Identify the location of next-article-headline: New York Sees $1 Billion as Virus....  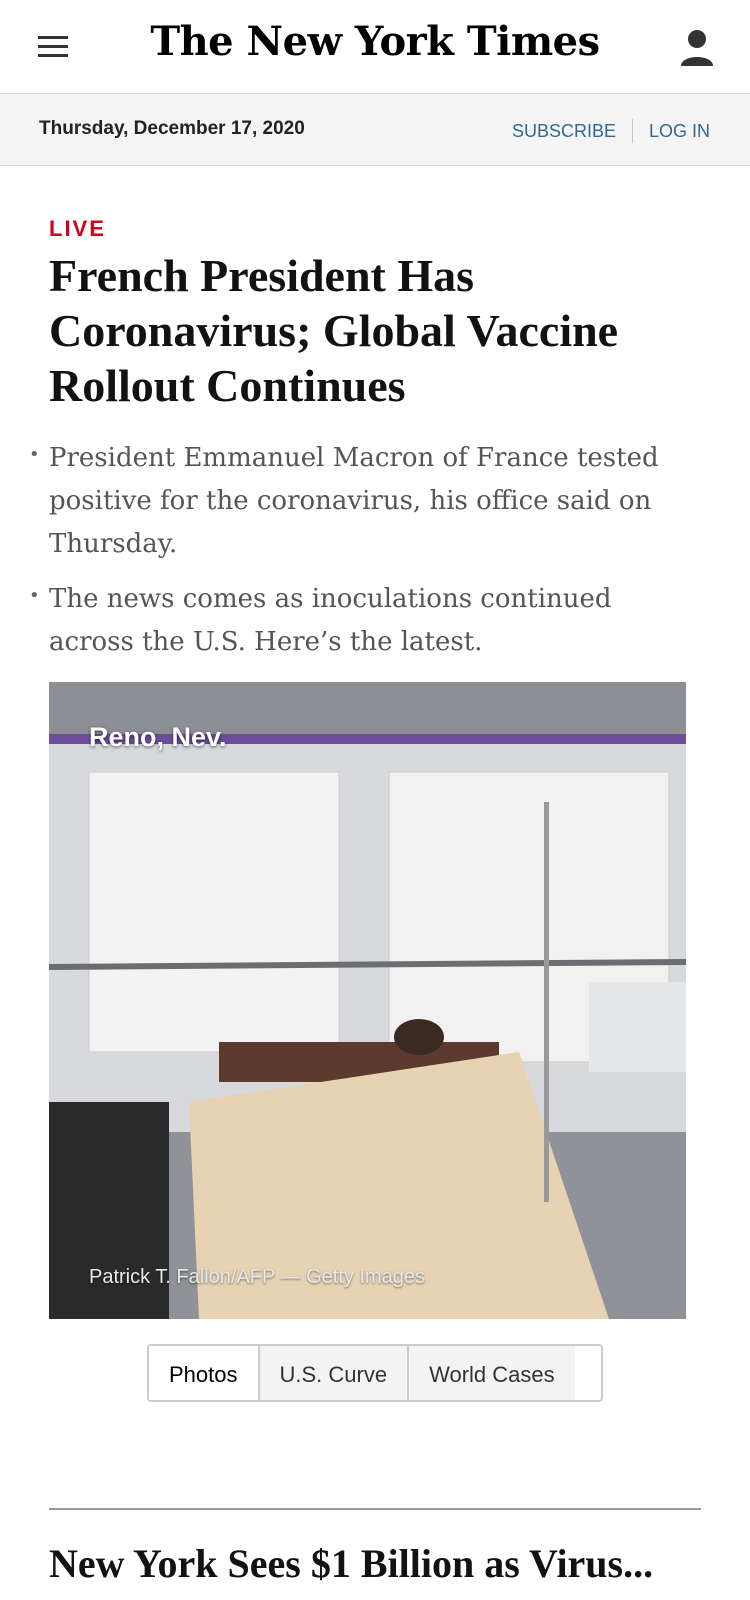
(375, 1563).